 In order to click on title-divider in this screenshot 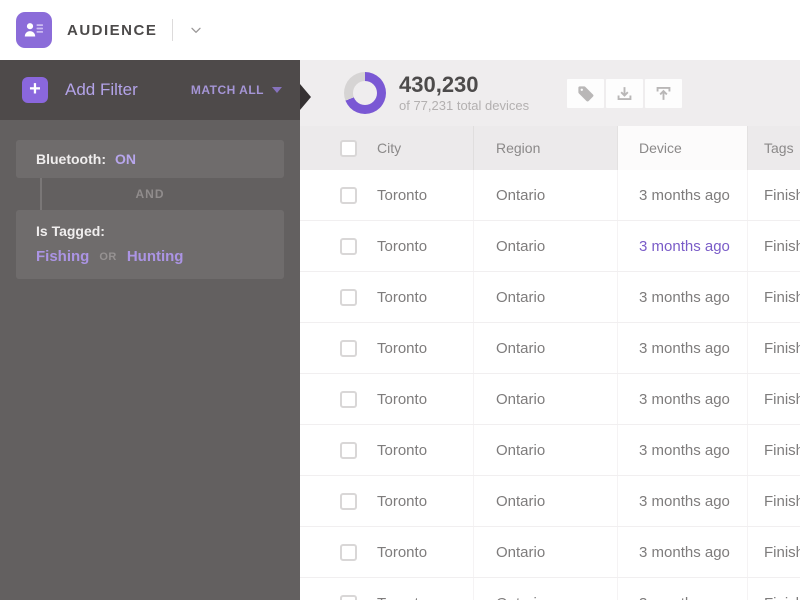, I will do `click(173, 30)`.